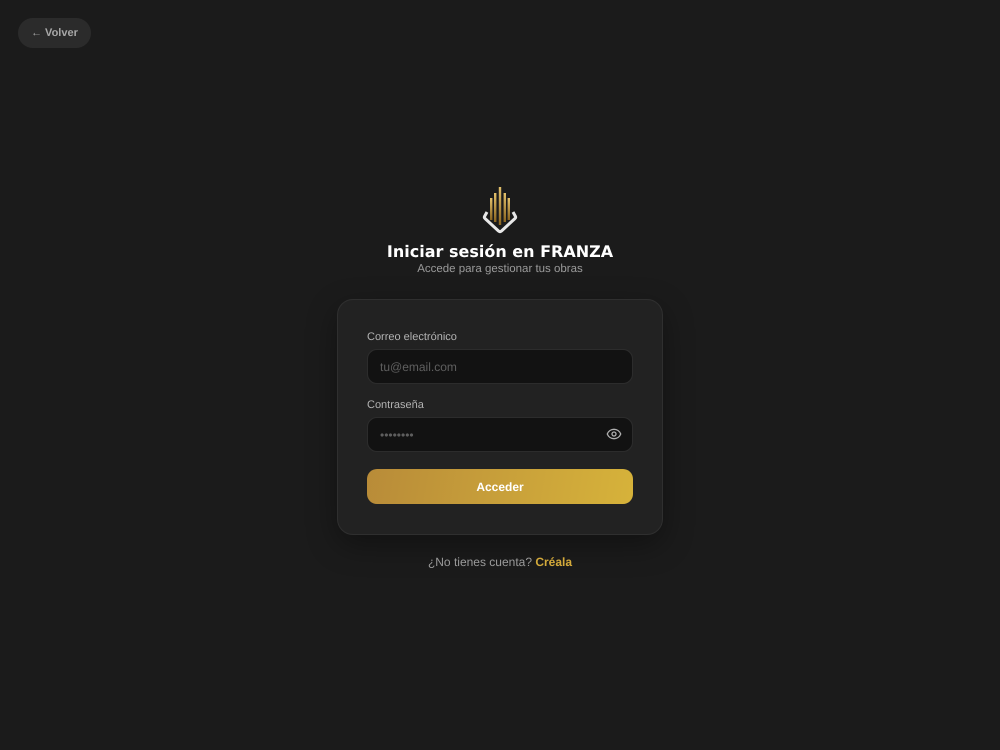 The image size is (1000, 750). What do you see at coordinates (54, 33) in the screenshot?
I see `back-button: ← Volver` at bounding box center [54, 33].